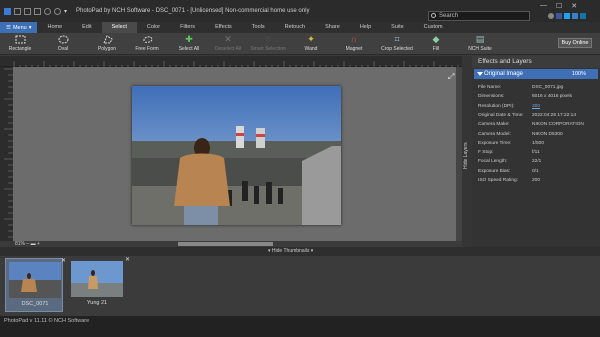 This screenshot has height=337, width=600. What do you see at coordinates (354, 49) in the screenshot?
I see `magnet-label: Magnet` at bounding box center [354, 49].